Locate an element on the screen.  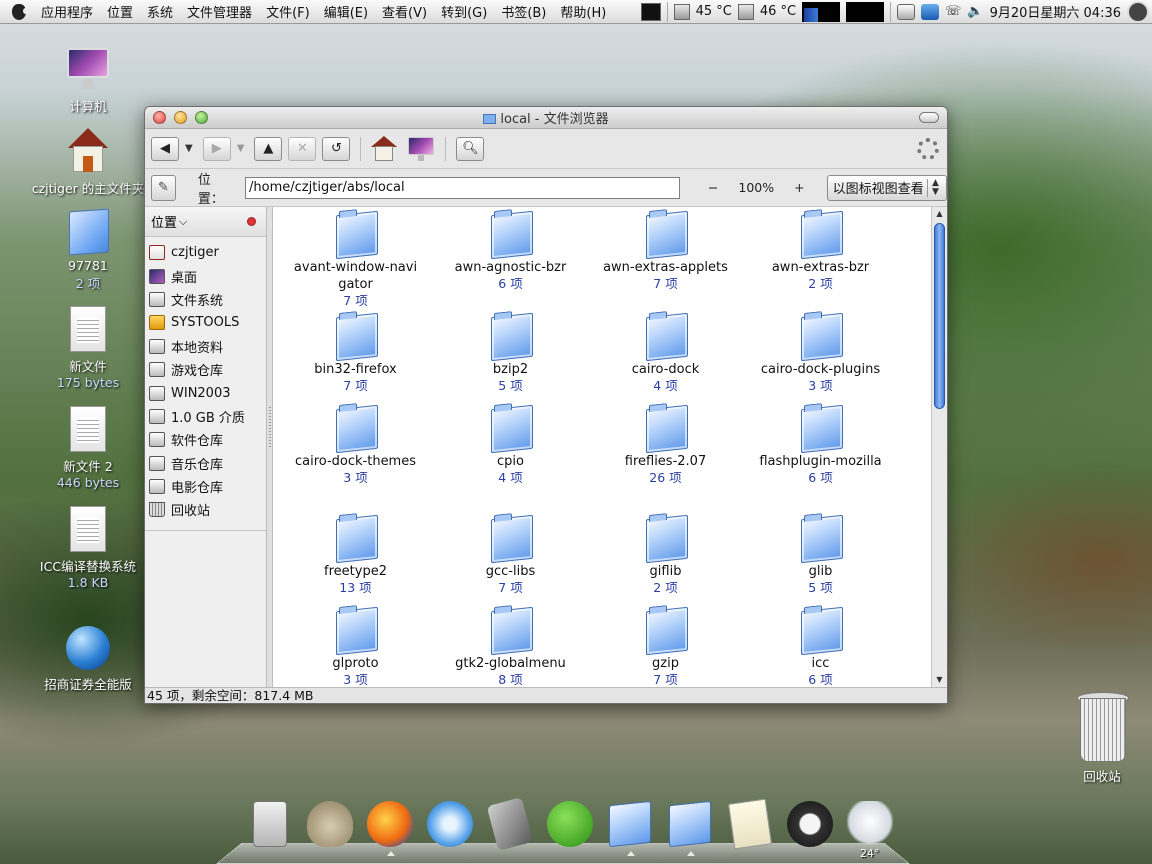
minimize-button is located at coordinates (180, 117).